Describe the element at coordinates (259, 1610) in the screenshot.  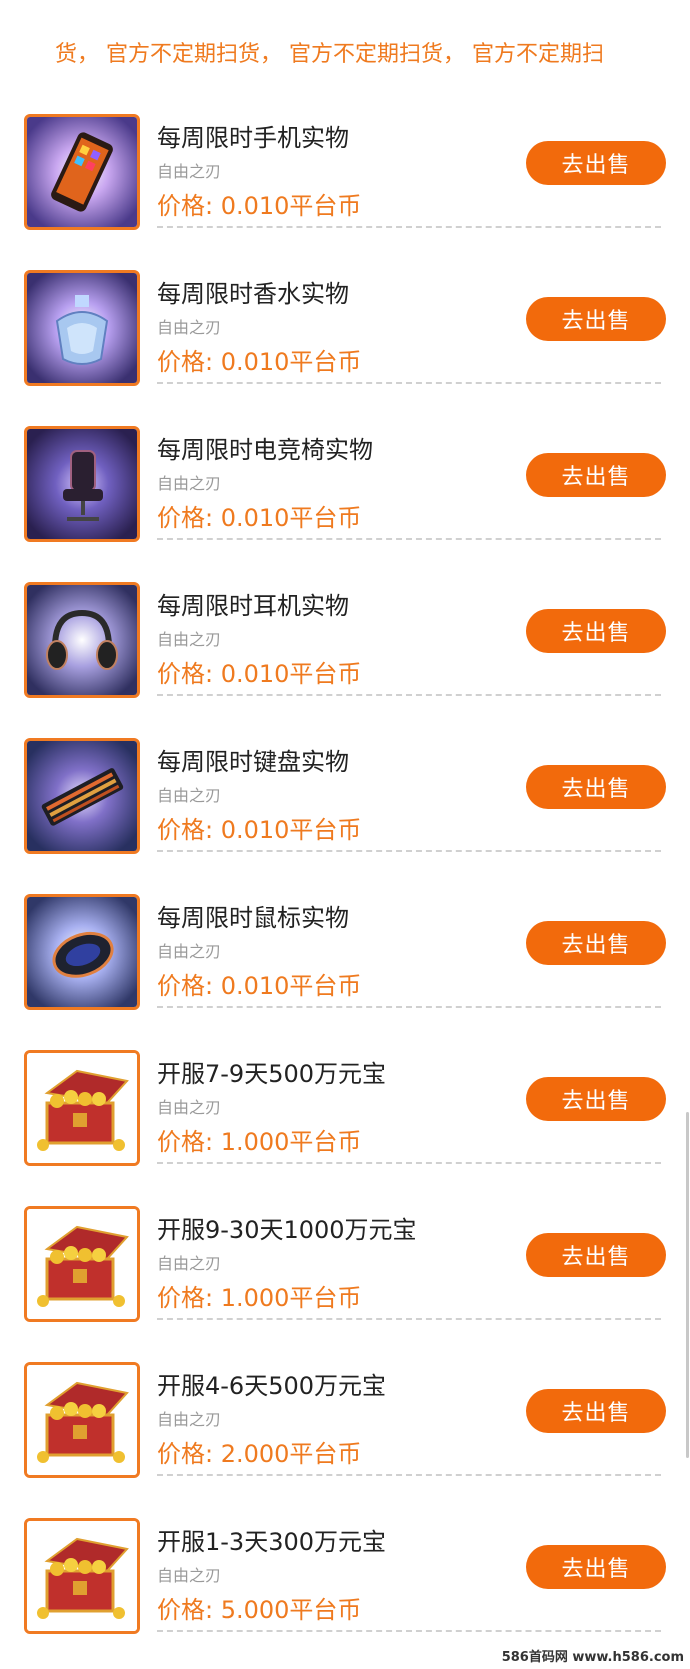
I see `product-price: 价格: 5.000平台币` at that location.